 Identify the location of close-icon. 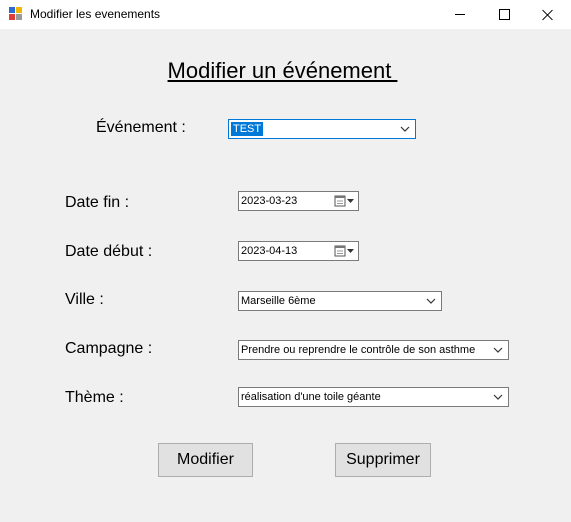
(548, 15).